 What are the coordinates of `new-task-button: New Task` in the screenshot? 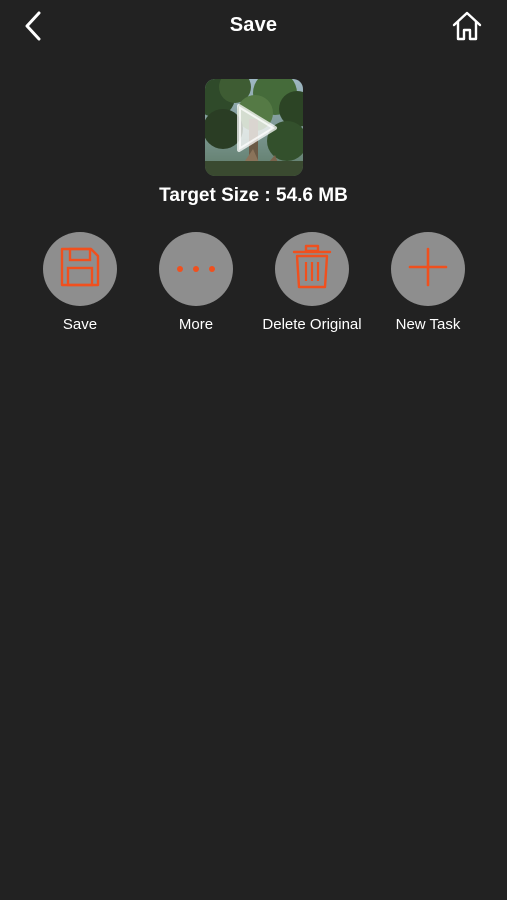 It's located at (428, 287).